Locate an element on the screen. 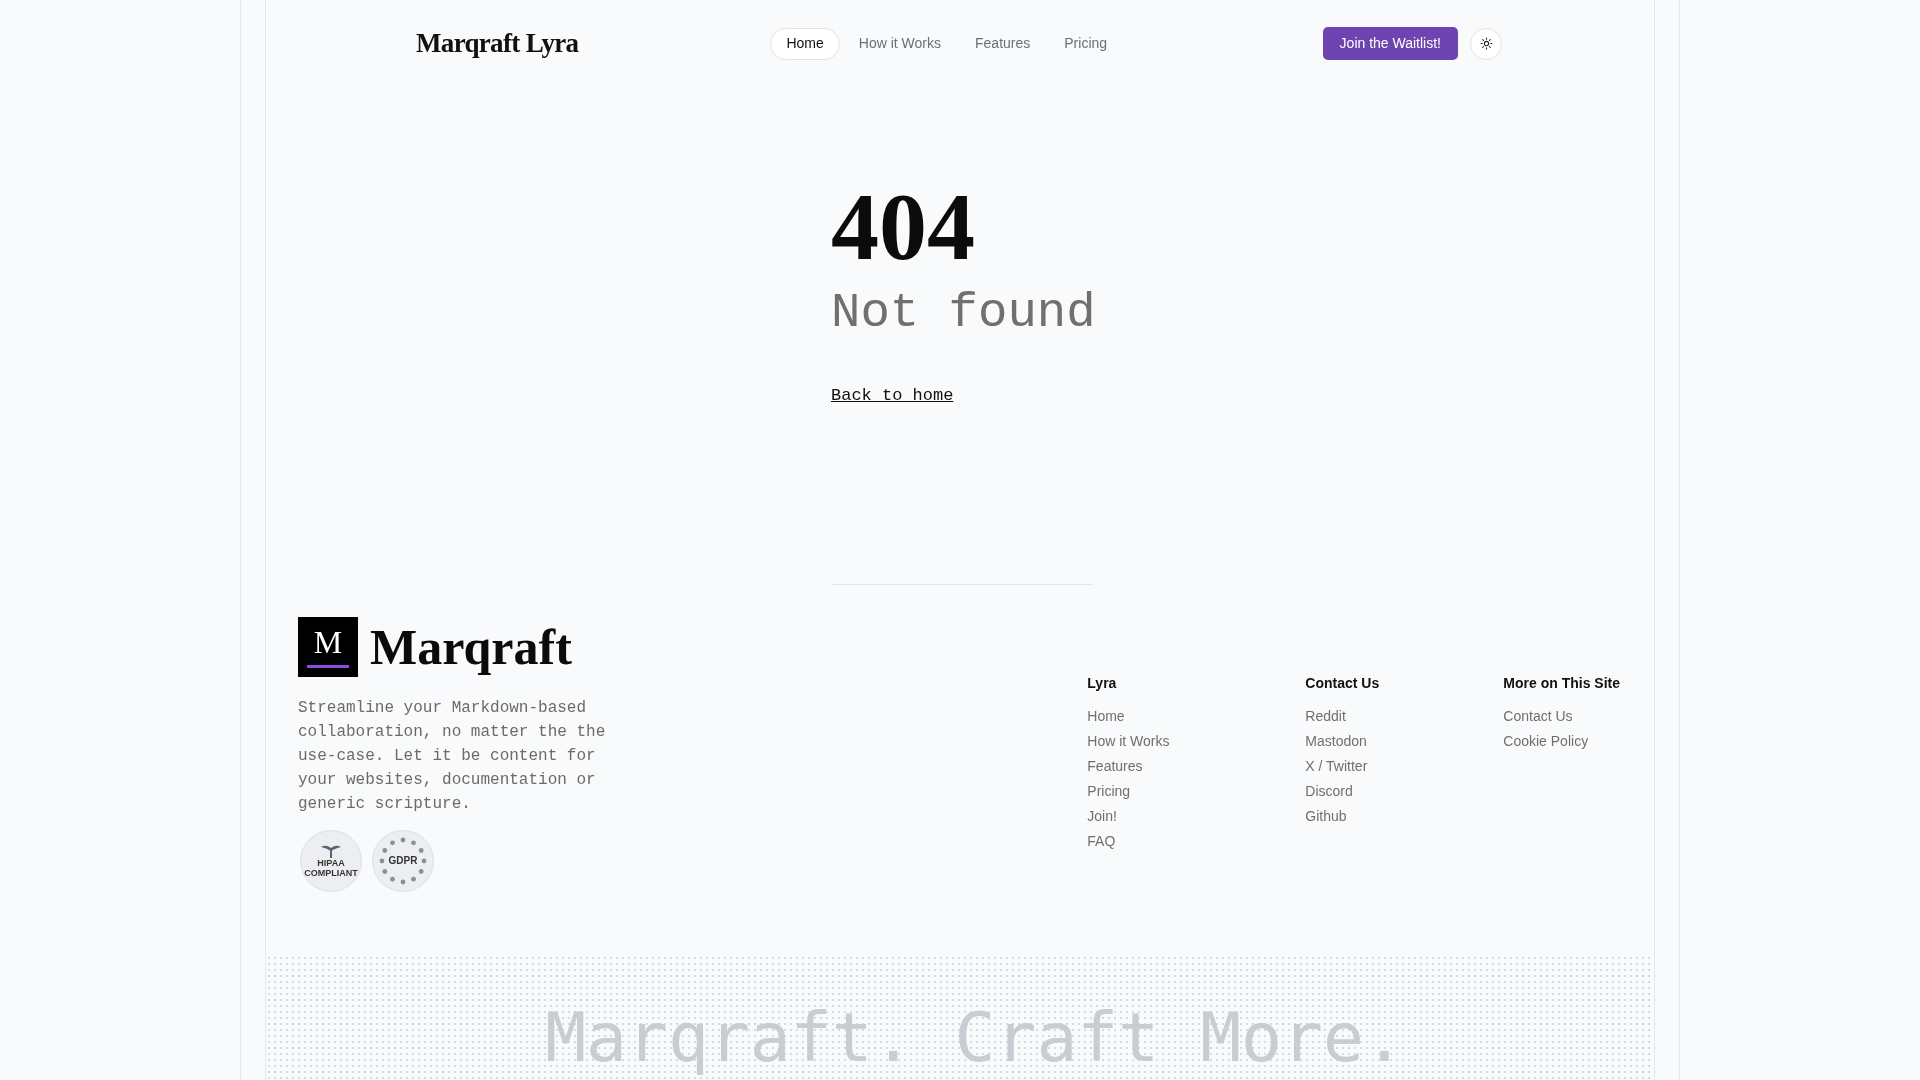 The image size is (1920, 1080). footer-description: Streamline your Markdown-based collaboration, no matter the the use-case. Let it be content for your websites, documentation or generic scripture. is located at coordinates (452, 756).